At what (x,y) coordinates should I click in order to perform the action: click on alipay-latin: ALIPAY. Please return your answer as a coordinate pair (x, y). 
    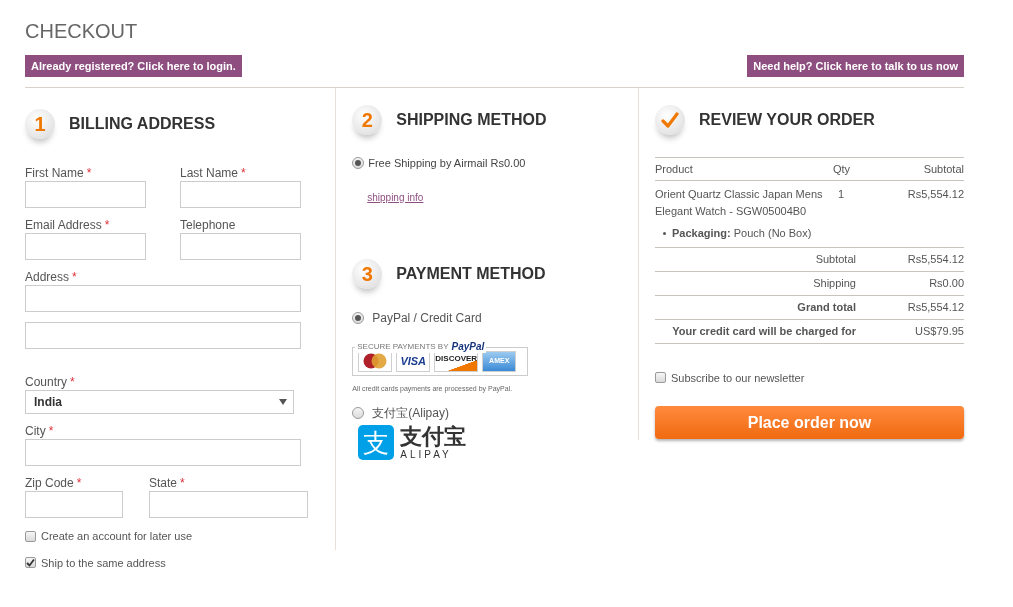
    Looking at the image, I should click on (426, 454).